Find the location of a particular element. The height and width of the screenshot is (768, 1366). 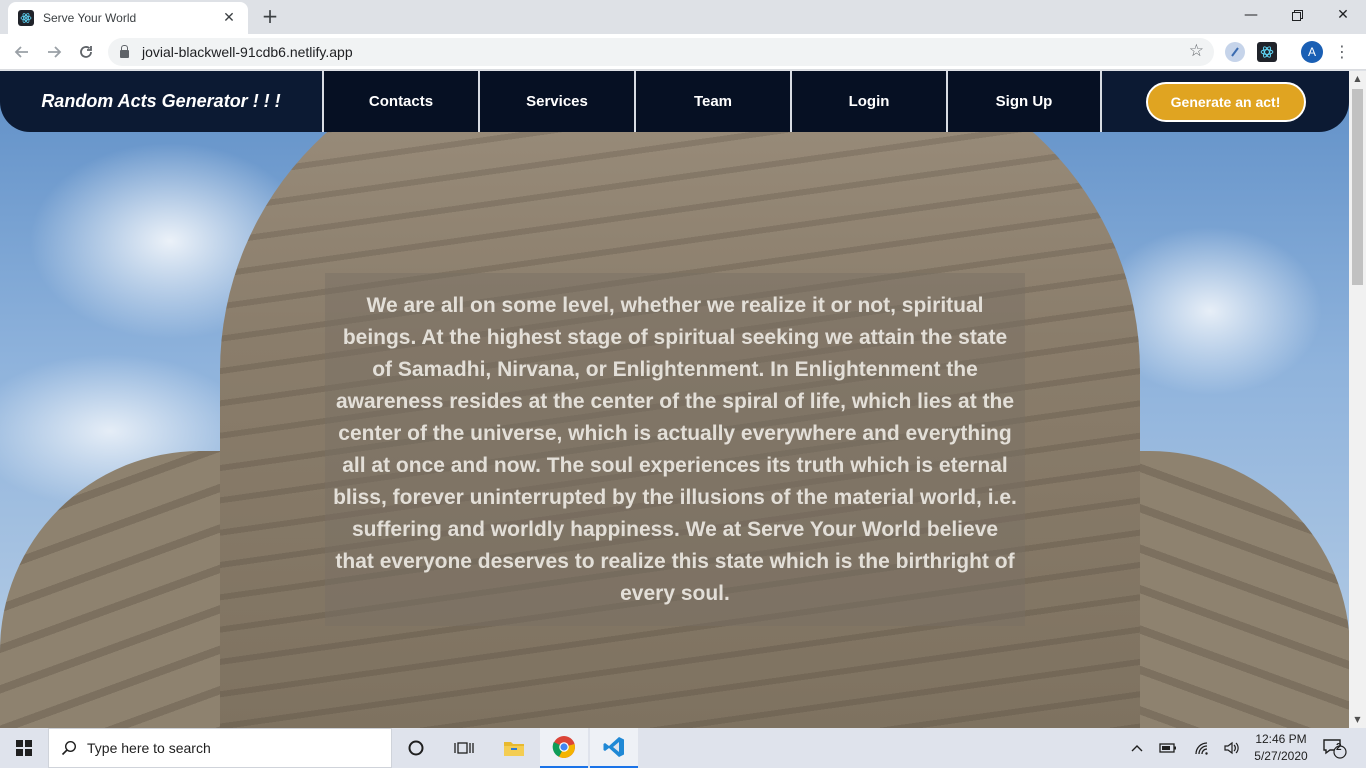

file-explorer-icon is located at coordinates (514, 748).